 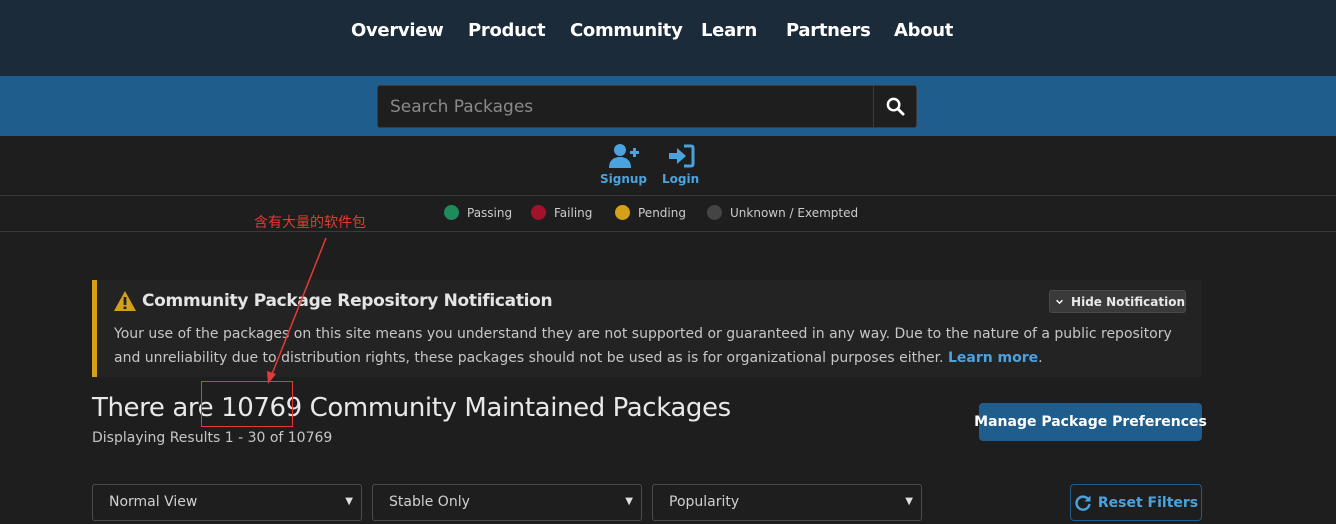 I want to click on login-link: Login, so click(x=680, y=164).